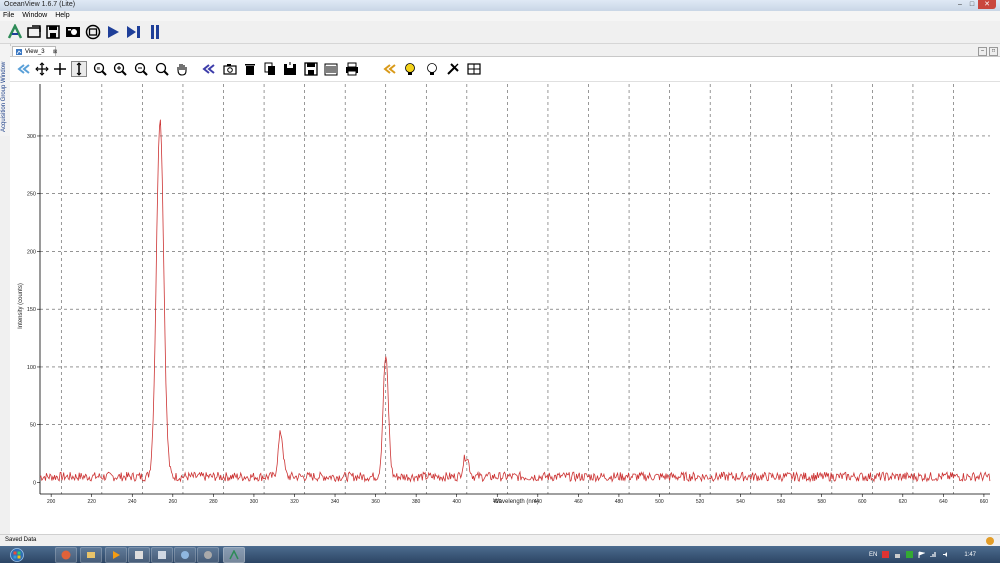 This screenshot has height=563, width=1000. What do you see at coordinates (120, 69) in the screenshot?
I see `zoom-in-icon` at bounding box center [120, 69].